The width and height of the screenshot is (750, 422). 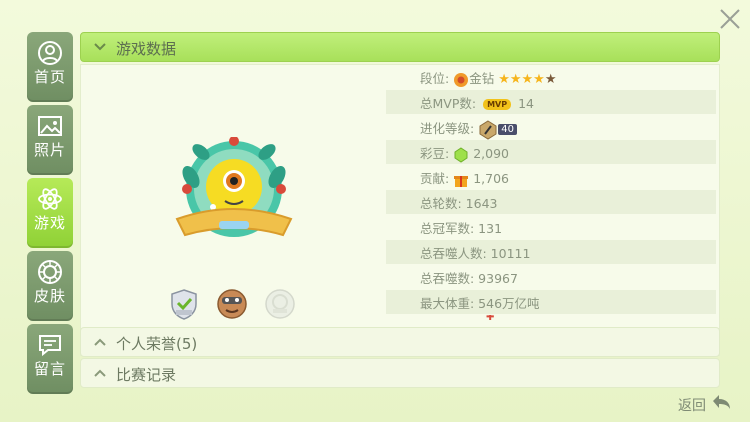 I want to click on contribution-value: 1,706, so click(x=491, y=178).